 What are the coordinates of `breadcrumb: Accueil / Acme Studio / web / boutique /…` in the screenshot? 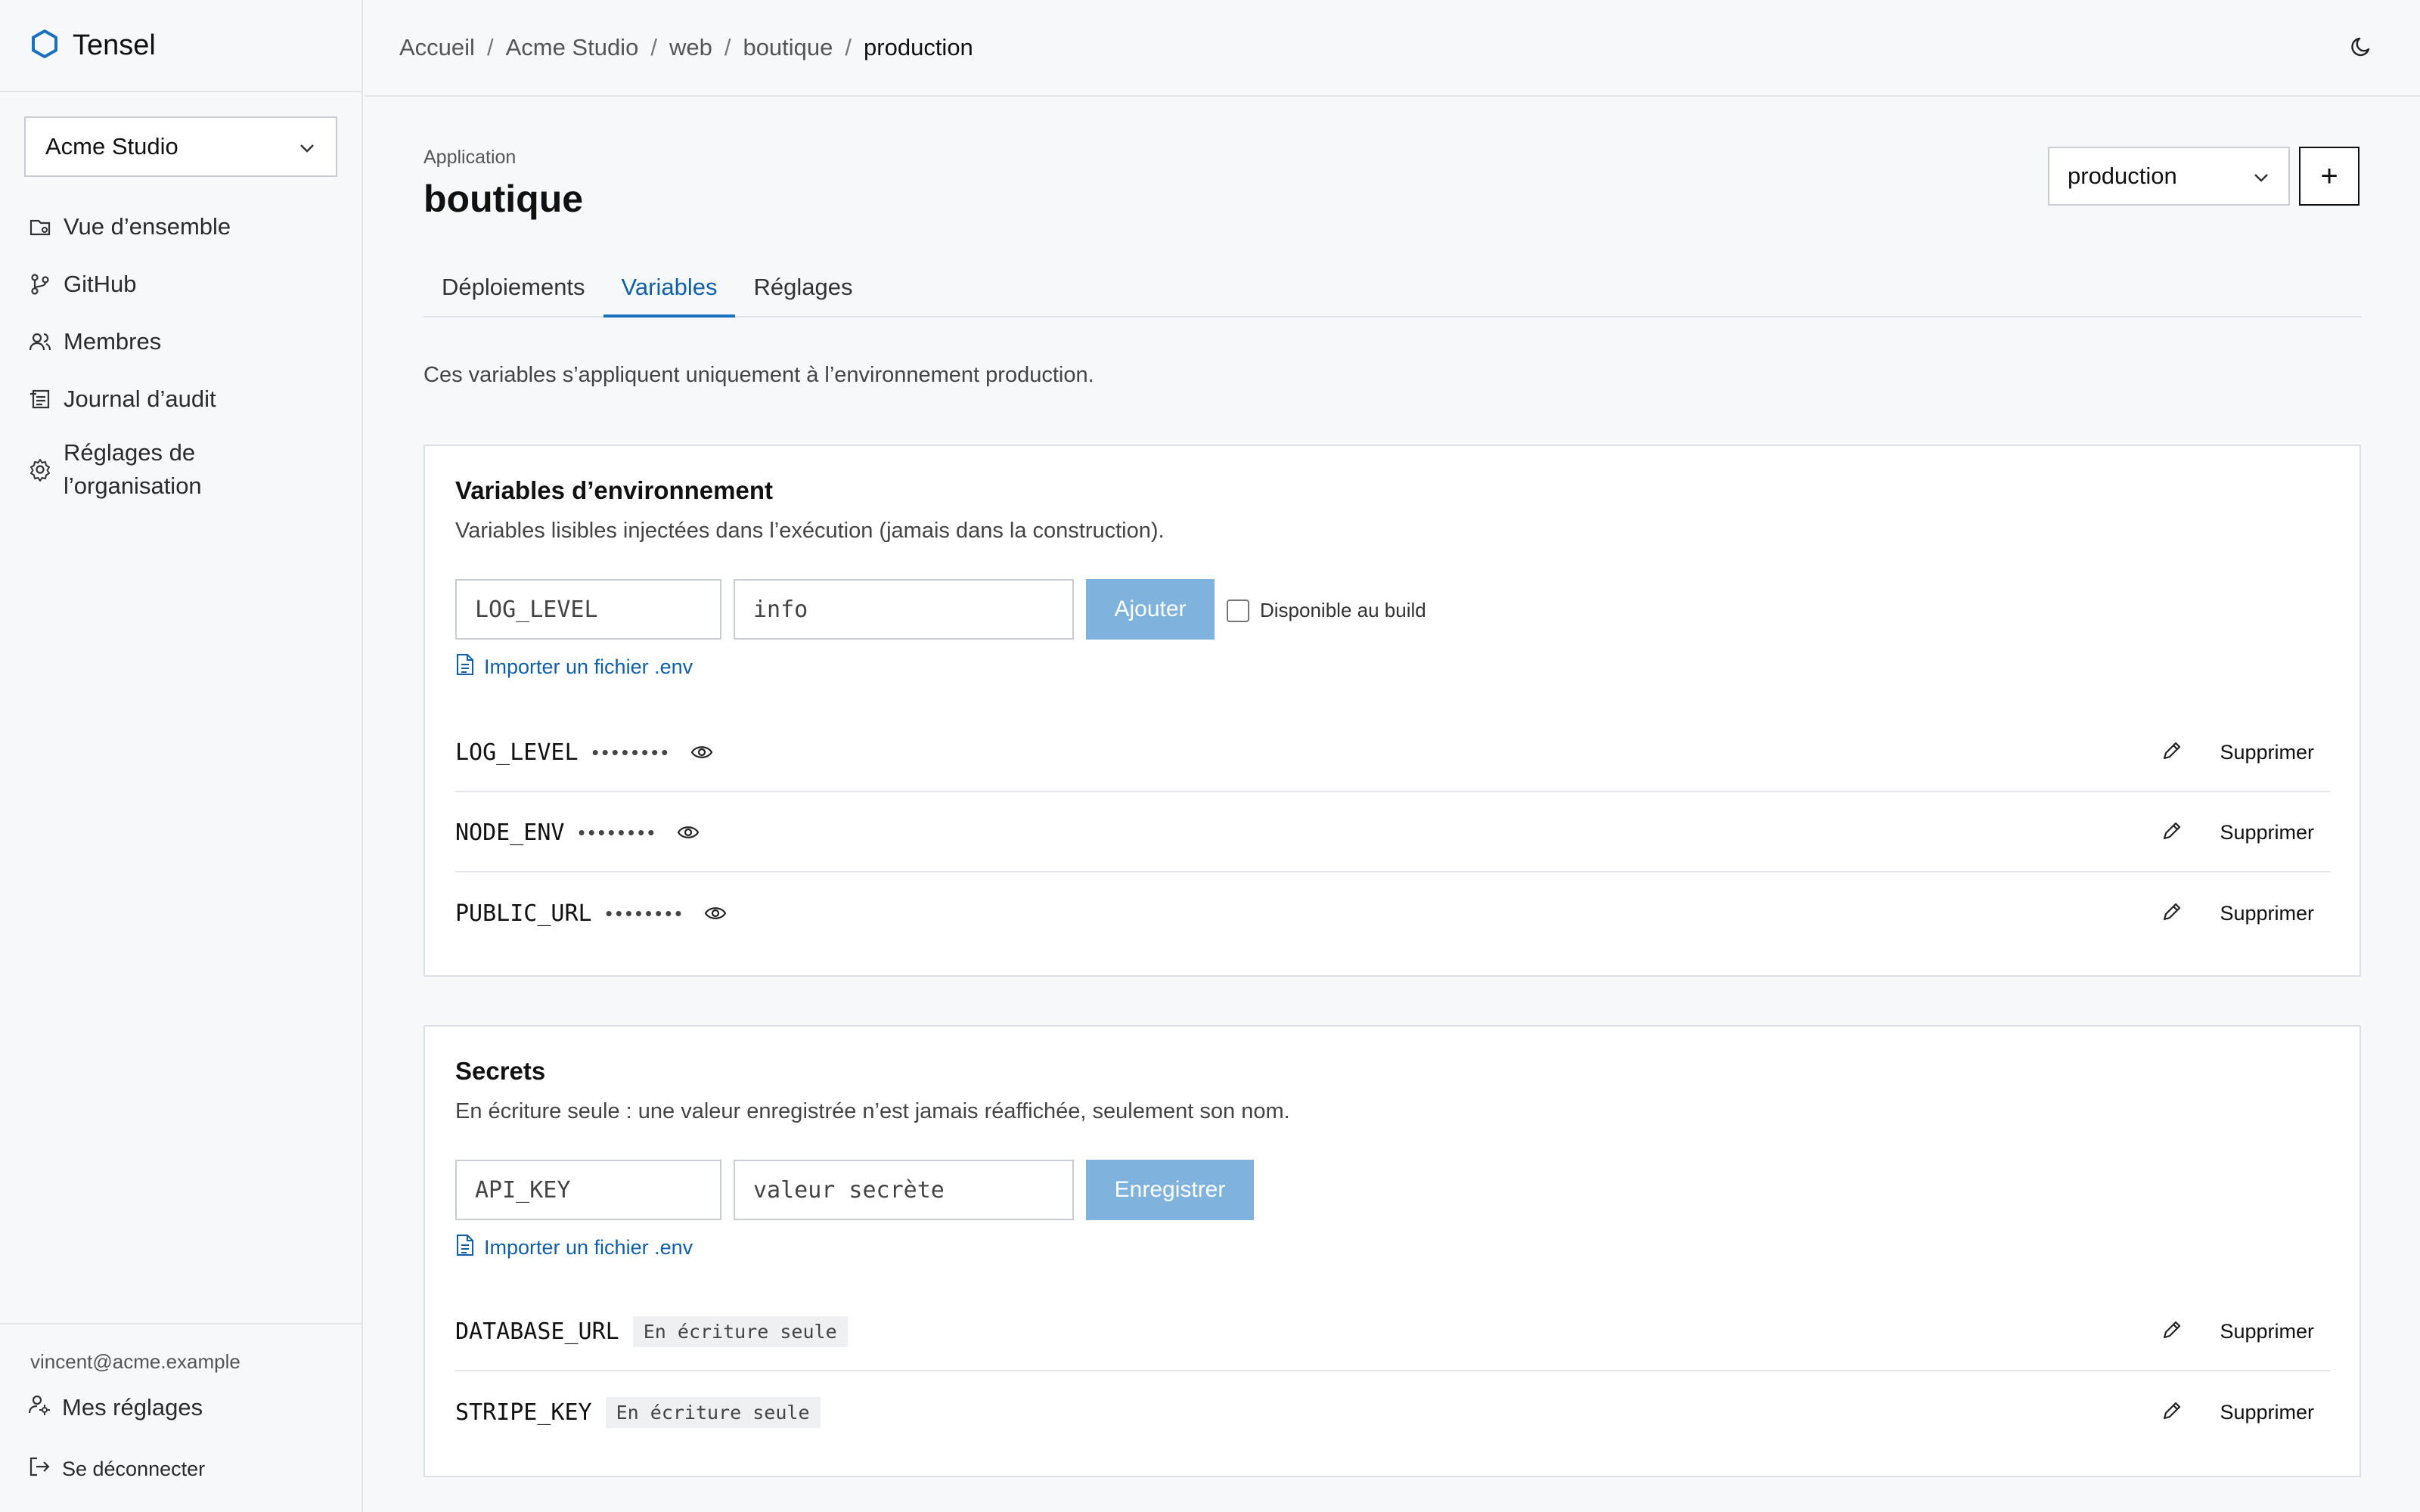 It's located at (686, 48).